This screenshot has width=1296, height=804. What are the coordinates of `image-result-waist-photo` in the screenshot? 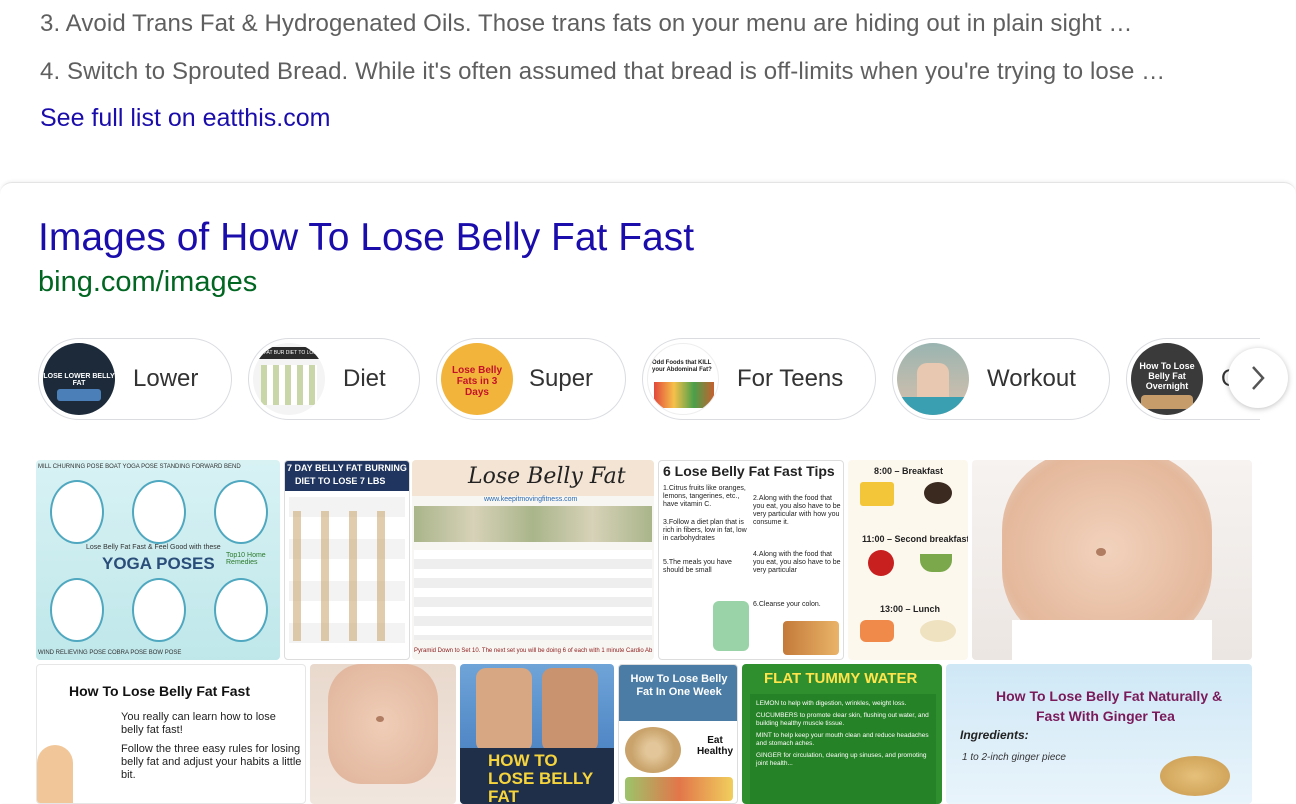 It's located at (383, 734).